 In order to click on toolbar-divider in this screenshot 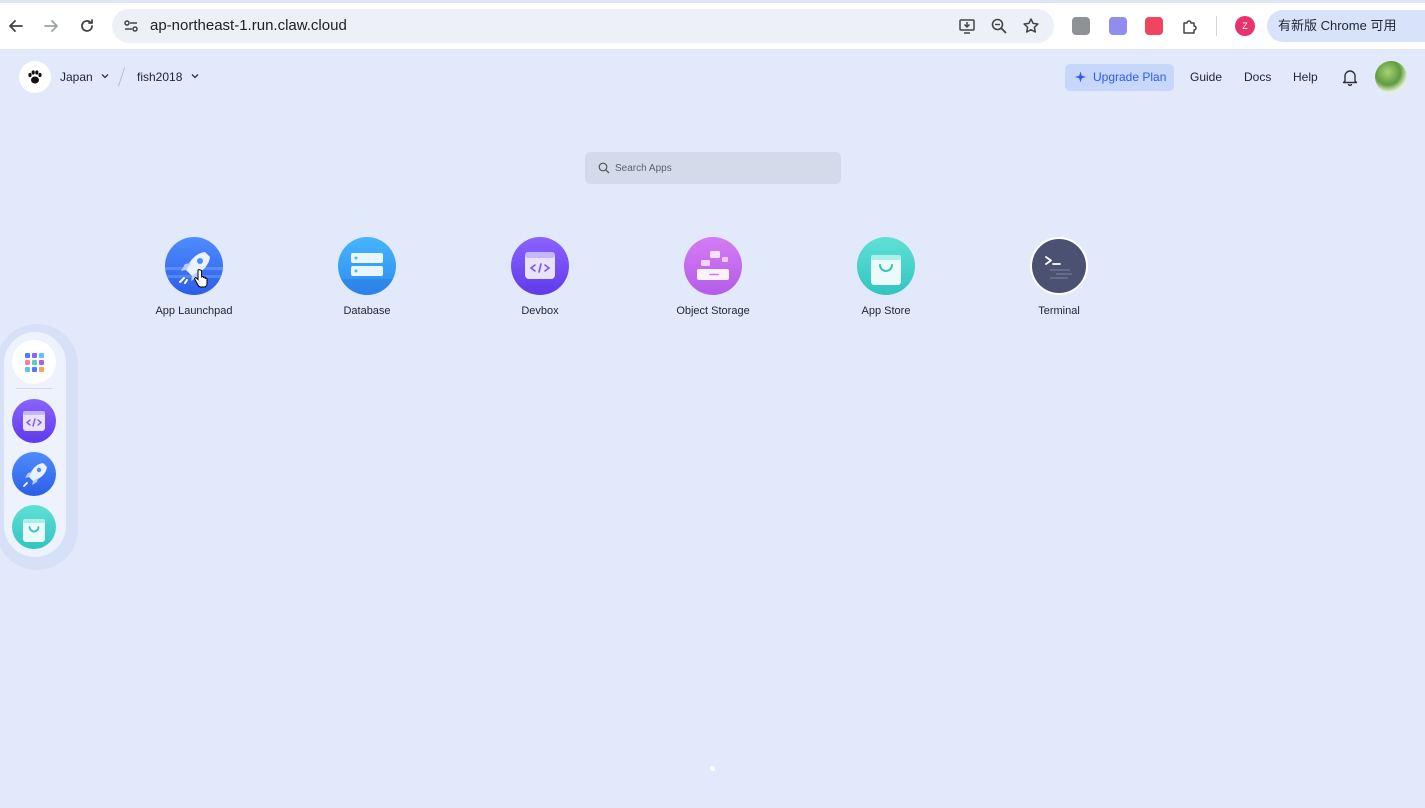, I will do `click(1216, 26)`.